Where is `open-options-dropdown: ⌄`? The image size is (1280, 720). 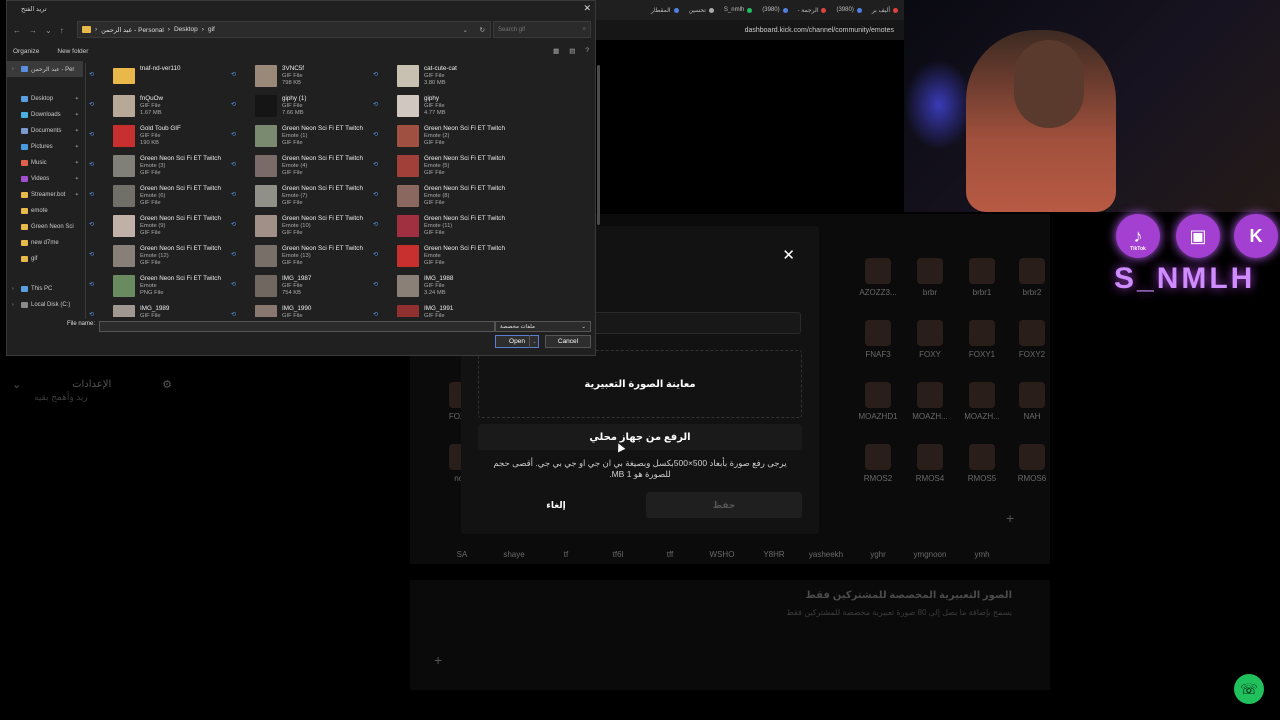 open-options-dropdown: ⌄ is located at coordinates (534, 341).